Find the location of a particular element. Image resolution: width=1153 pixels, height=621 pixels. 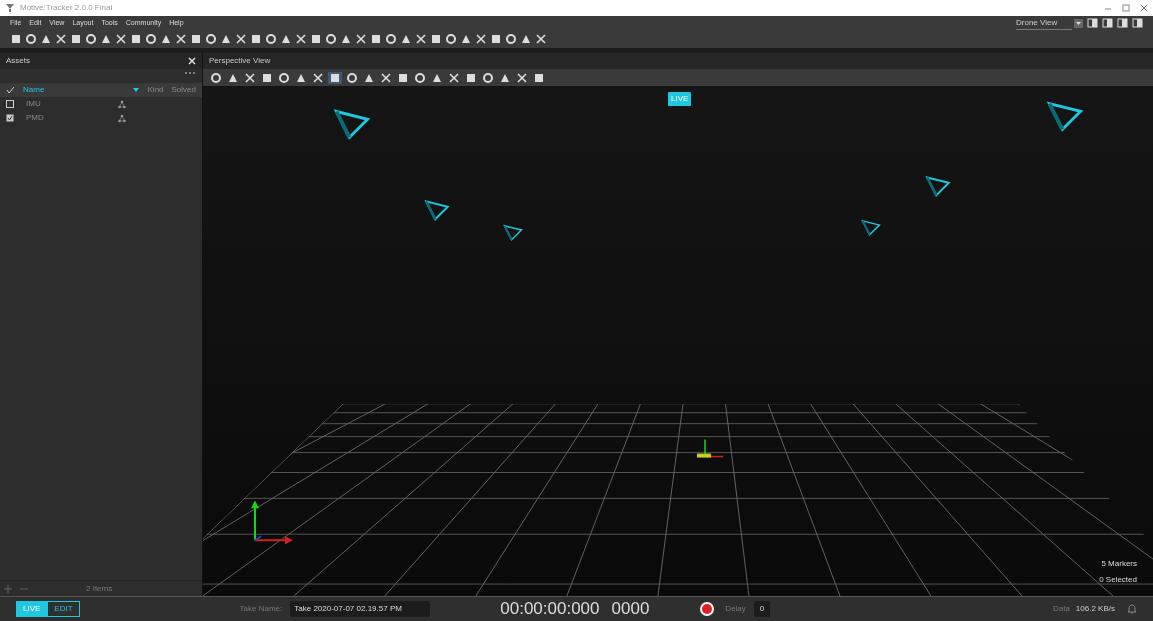

axis-gizmo-drawing is located at coordinates (272, 522).